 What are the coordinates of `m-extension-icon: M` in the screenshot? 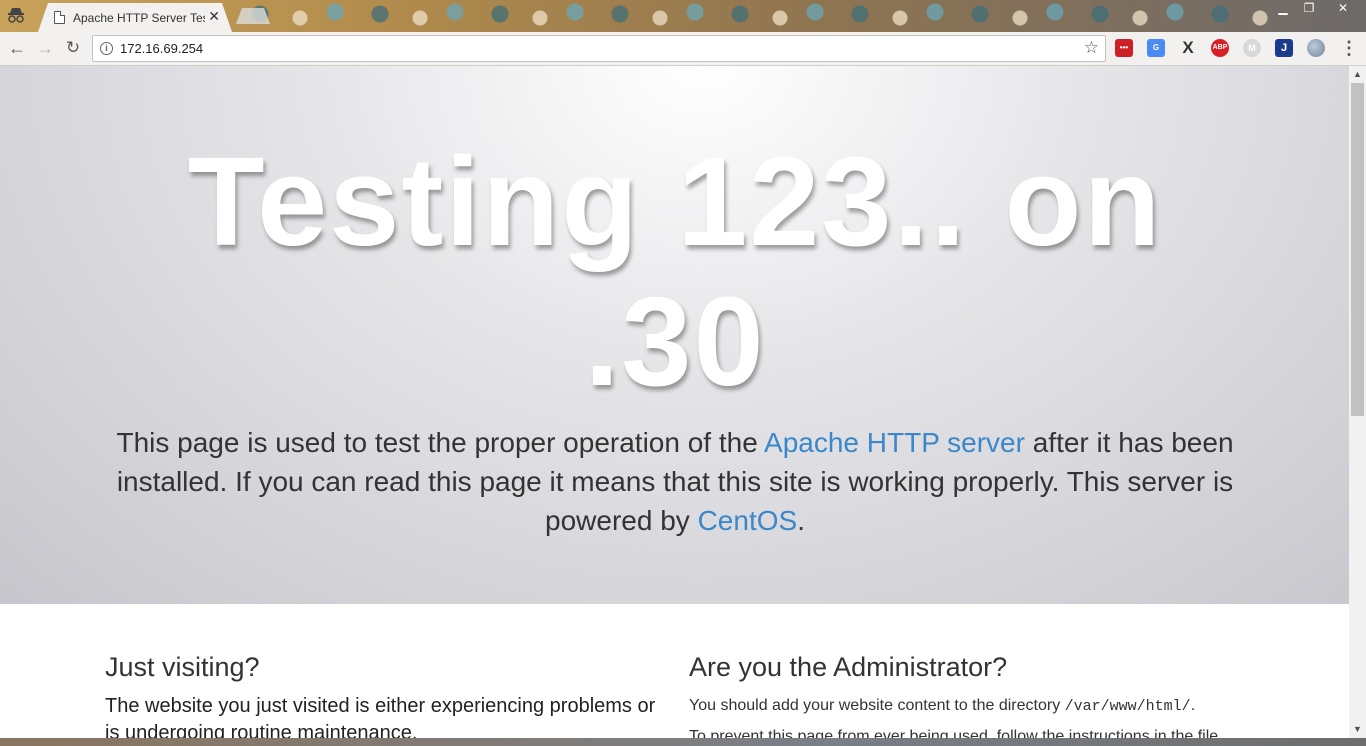 It's located at (1252, 48).